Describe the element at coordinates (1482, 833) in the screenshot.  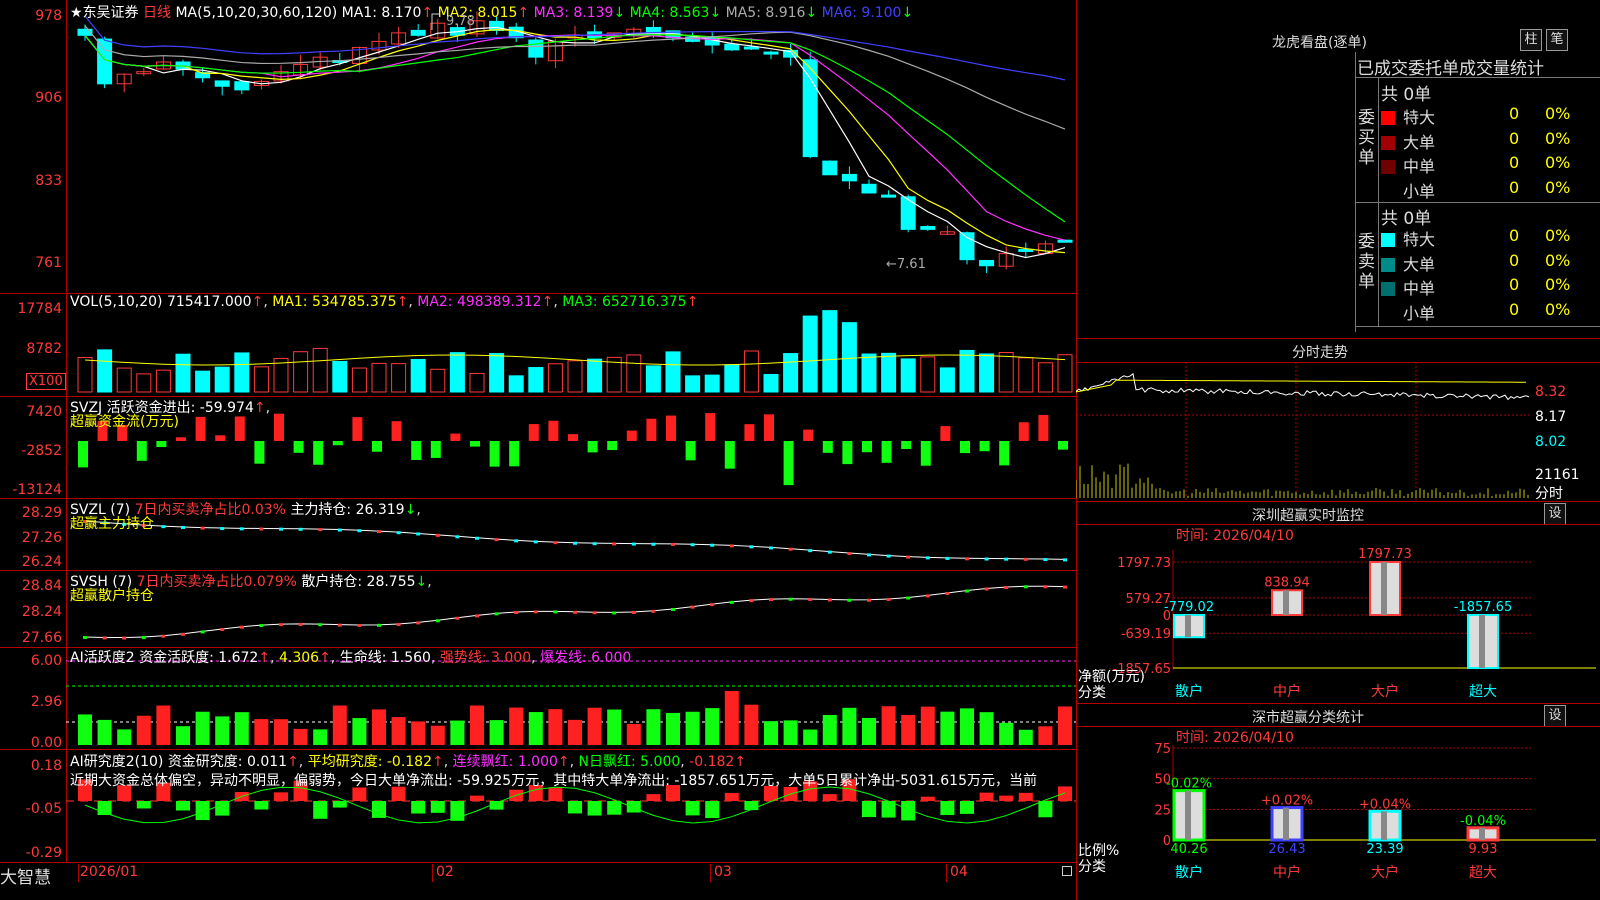
I see `cls-bar-shade` at that location.